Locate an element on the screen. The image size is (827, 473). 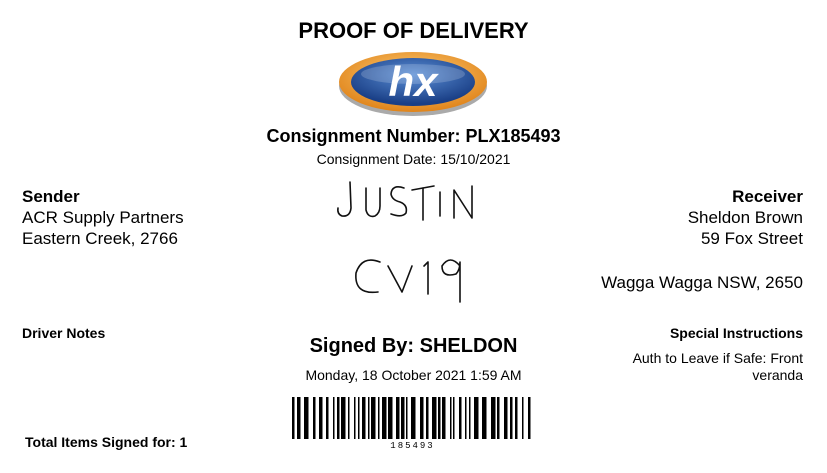
consignment-number: Consignment Number: PLX185493 is located at coordinates (413, 136).